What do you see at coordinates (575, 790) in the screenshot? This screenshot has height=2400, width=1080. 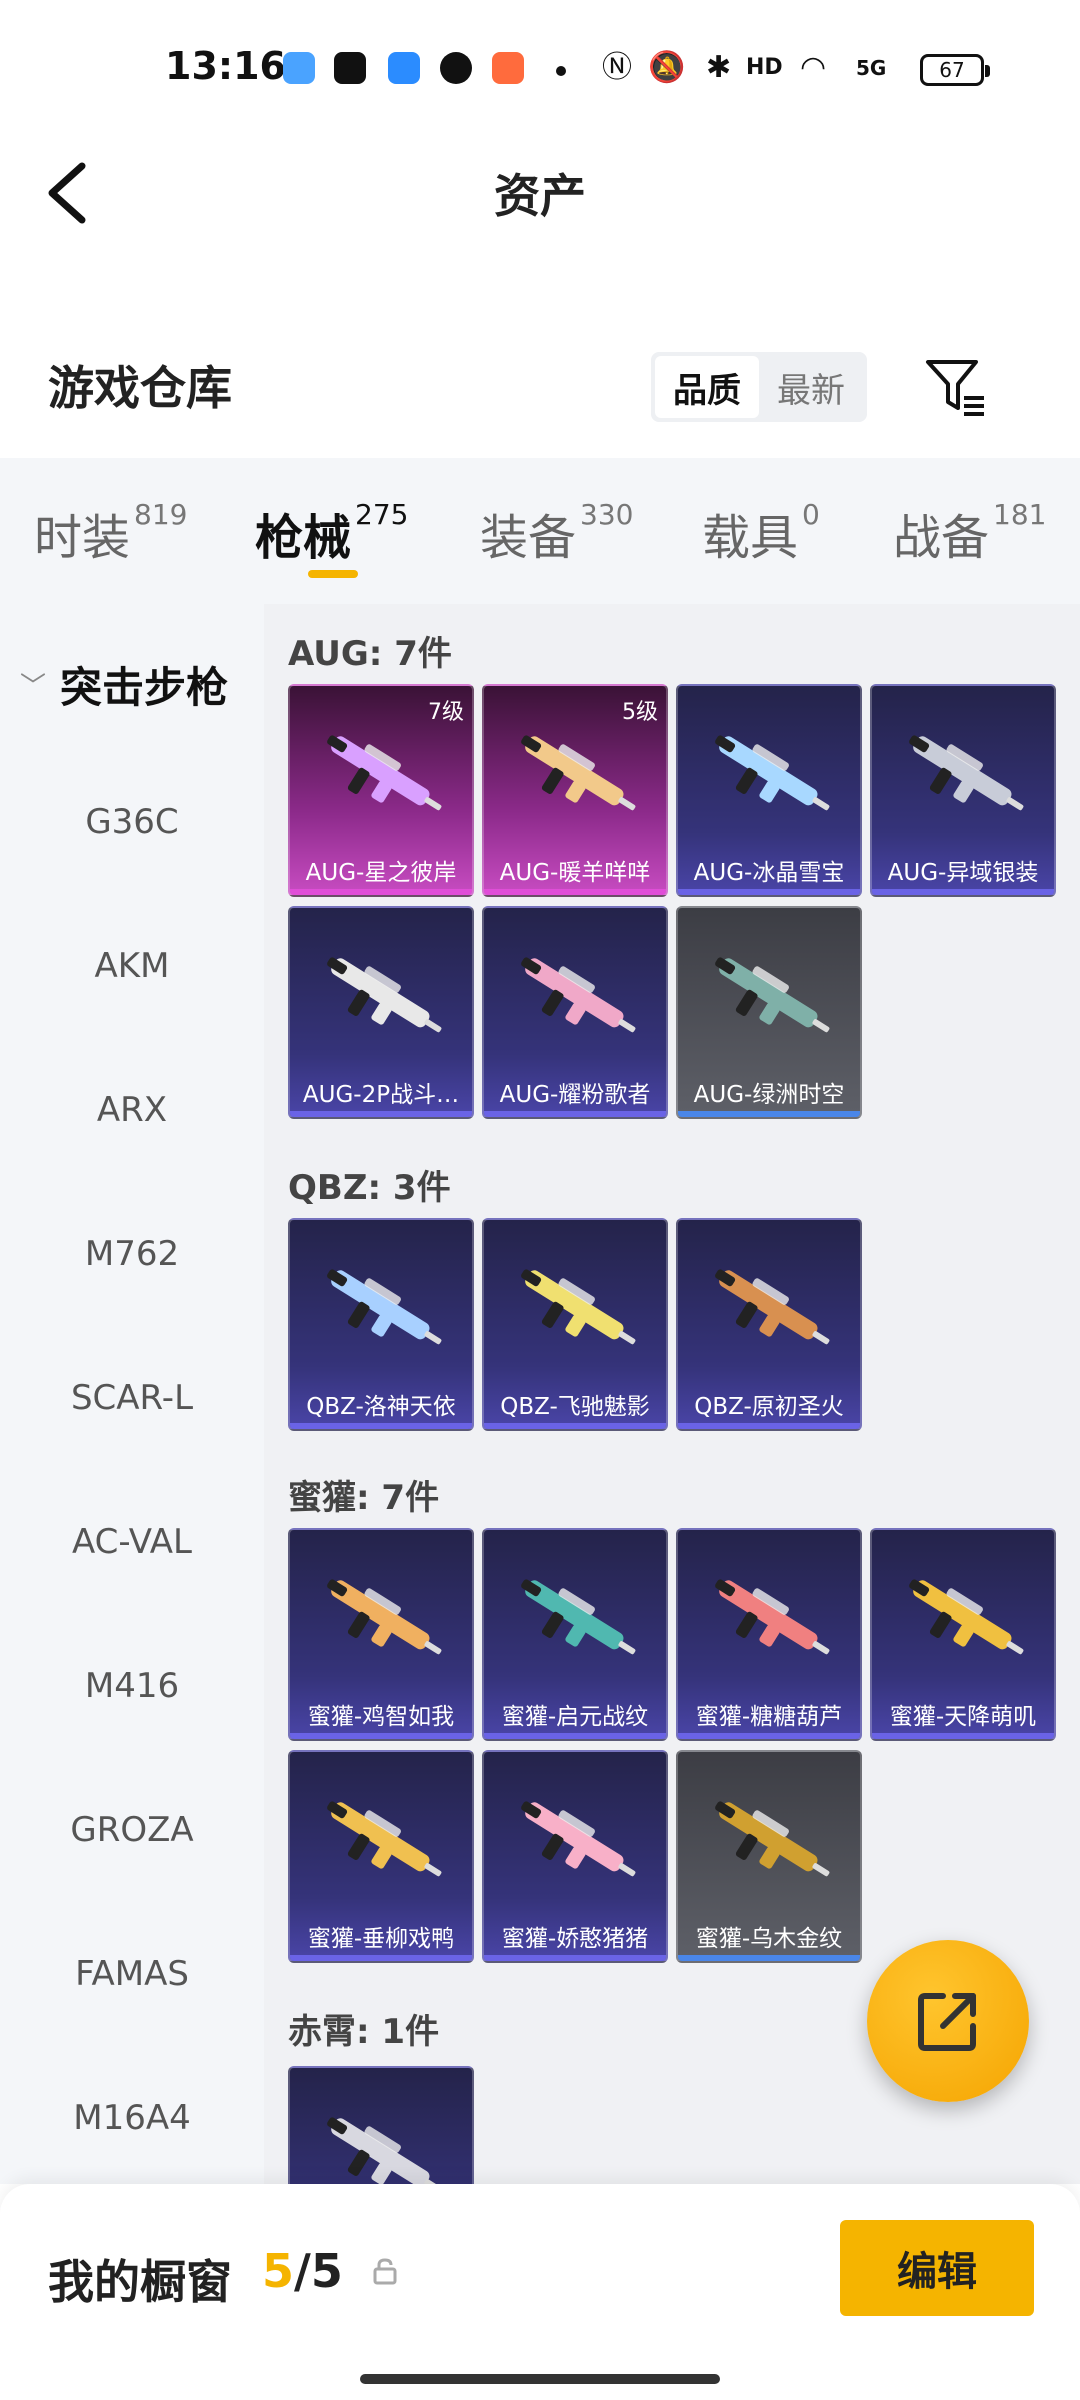 I see `skin-card: 5级 AUG-暖羊咩咩` at bounding box center [575, 790].